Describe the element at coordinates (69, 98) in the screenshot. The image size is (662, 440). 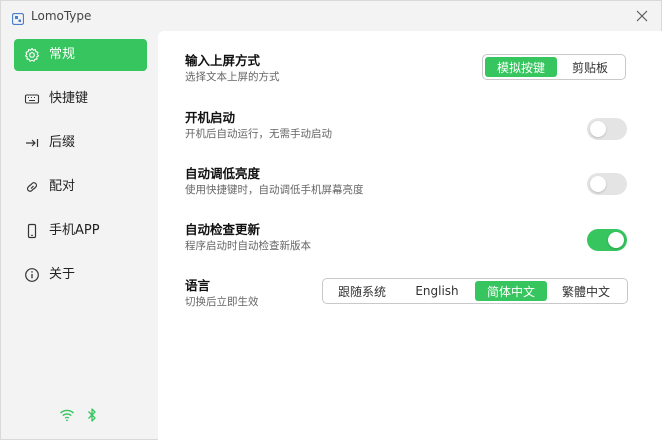
I see `sidebar-item-label: 快捷键` at that location.